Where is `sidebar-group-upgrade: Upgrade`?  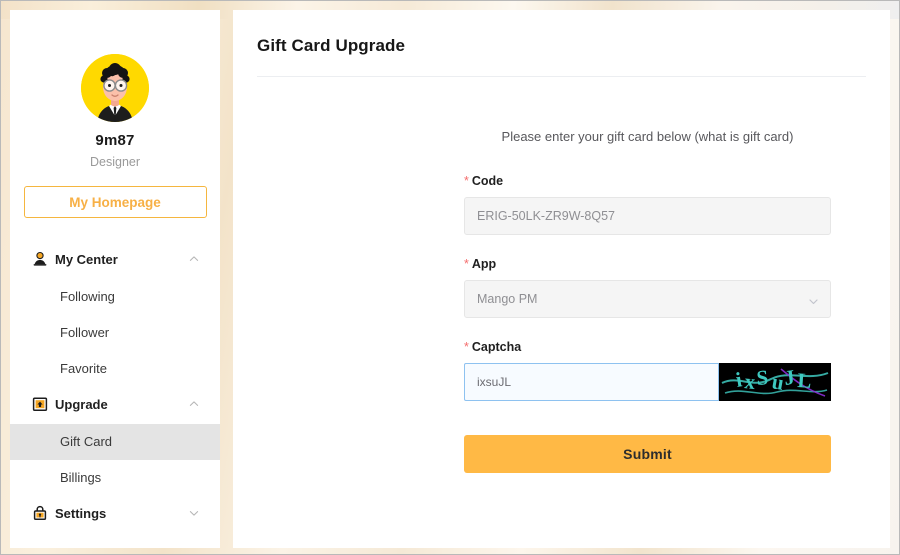
sidebar-group-upgrade: Upgrade is located at coordinates (115, 404).